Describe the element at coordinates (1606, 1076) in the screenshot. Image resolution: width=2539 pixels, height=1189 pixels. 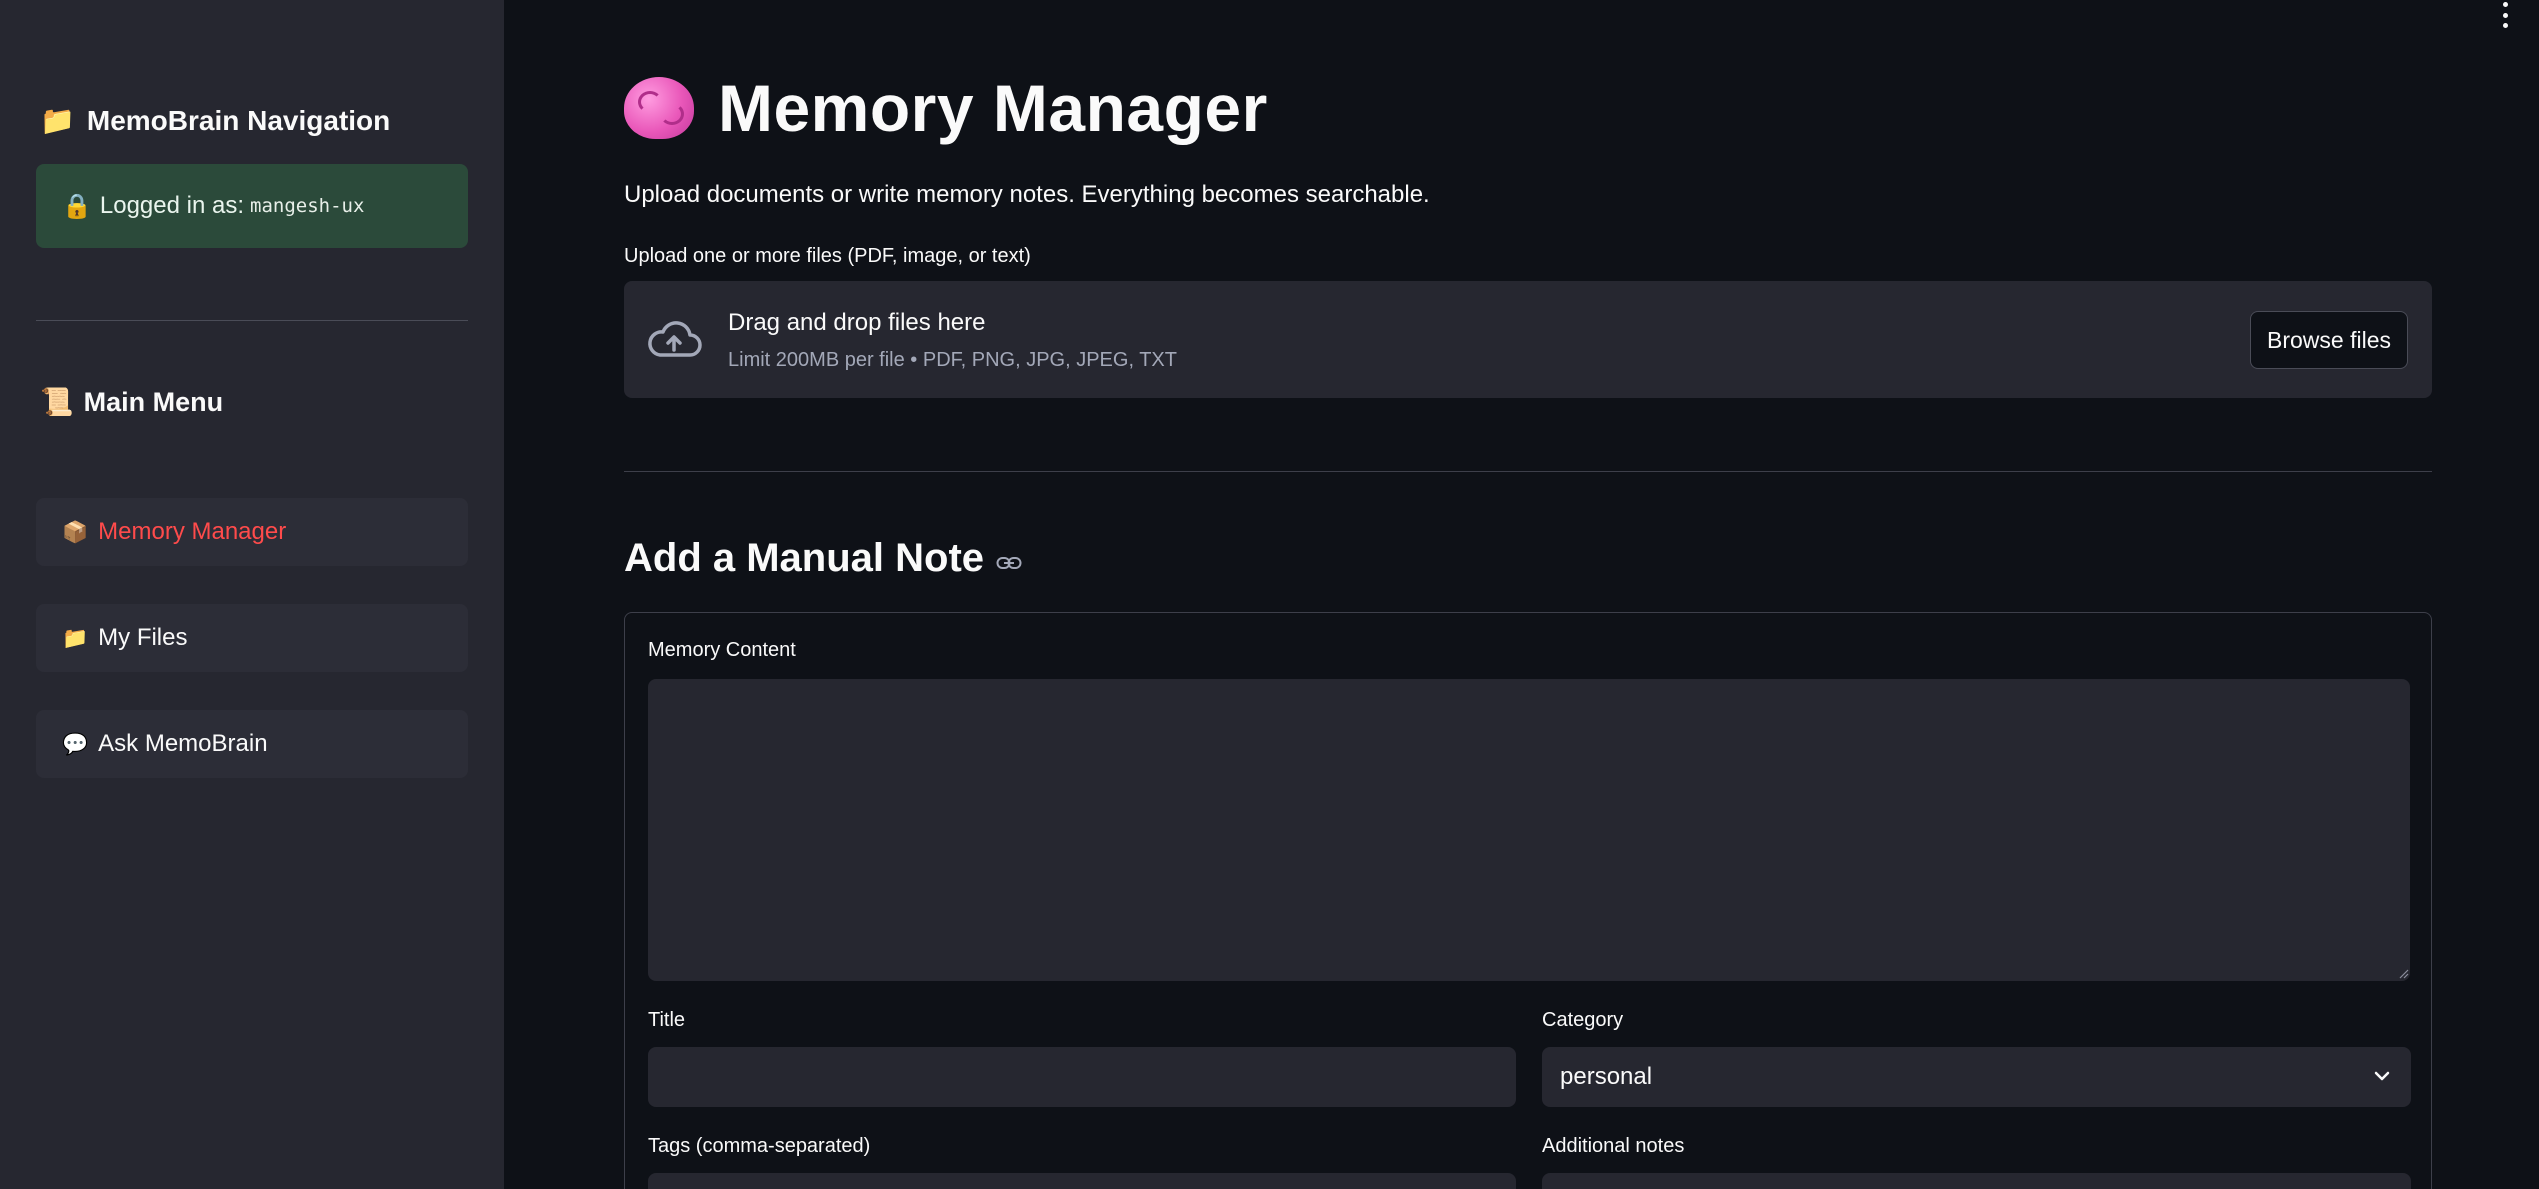
I see `category-selected-value: personal` at that location.